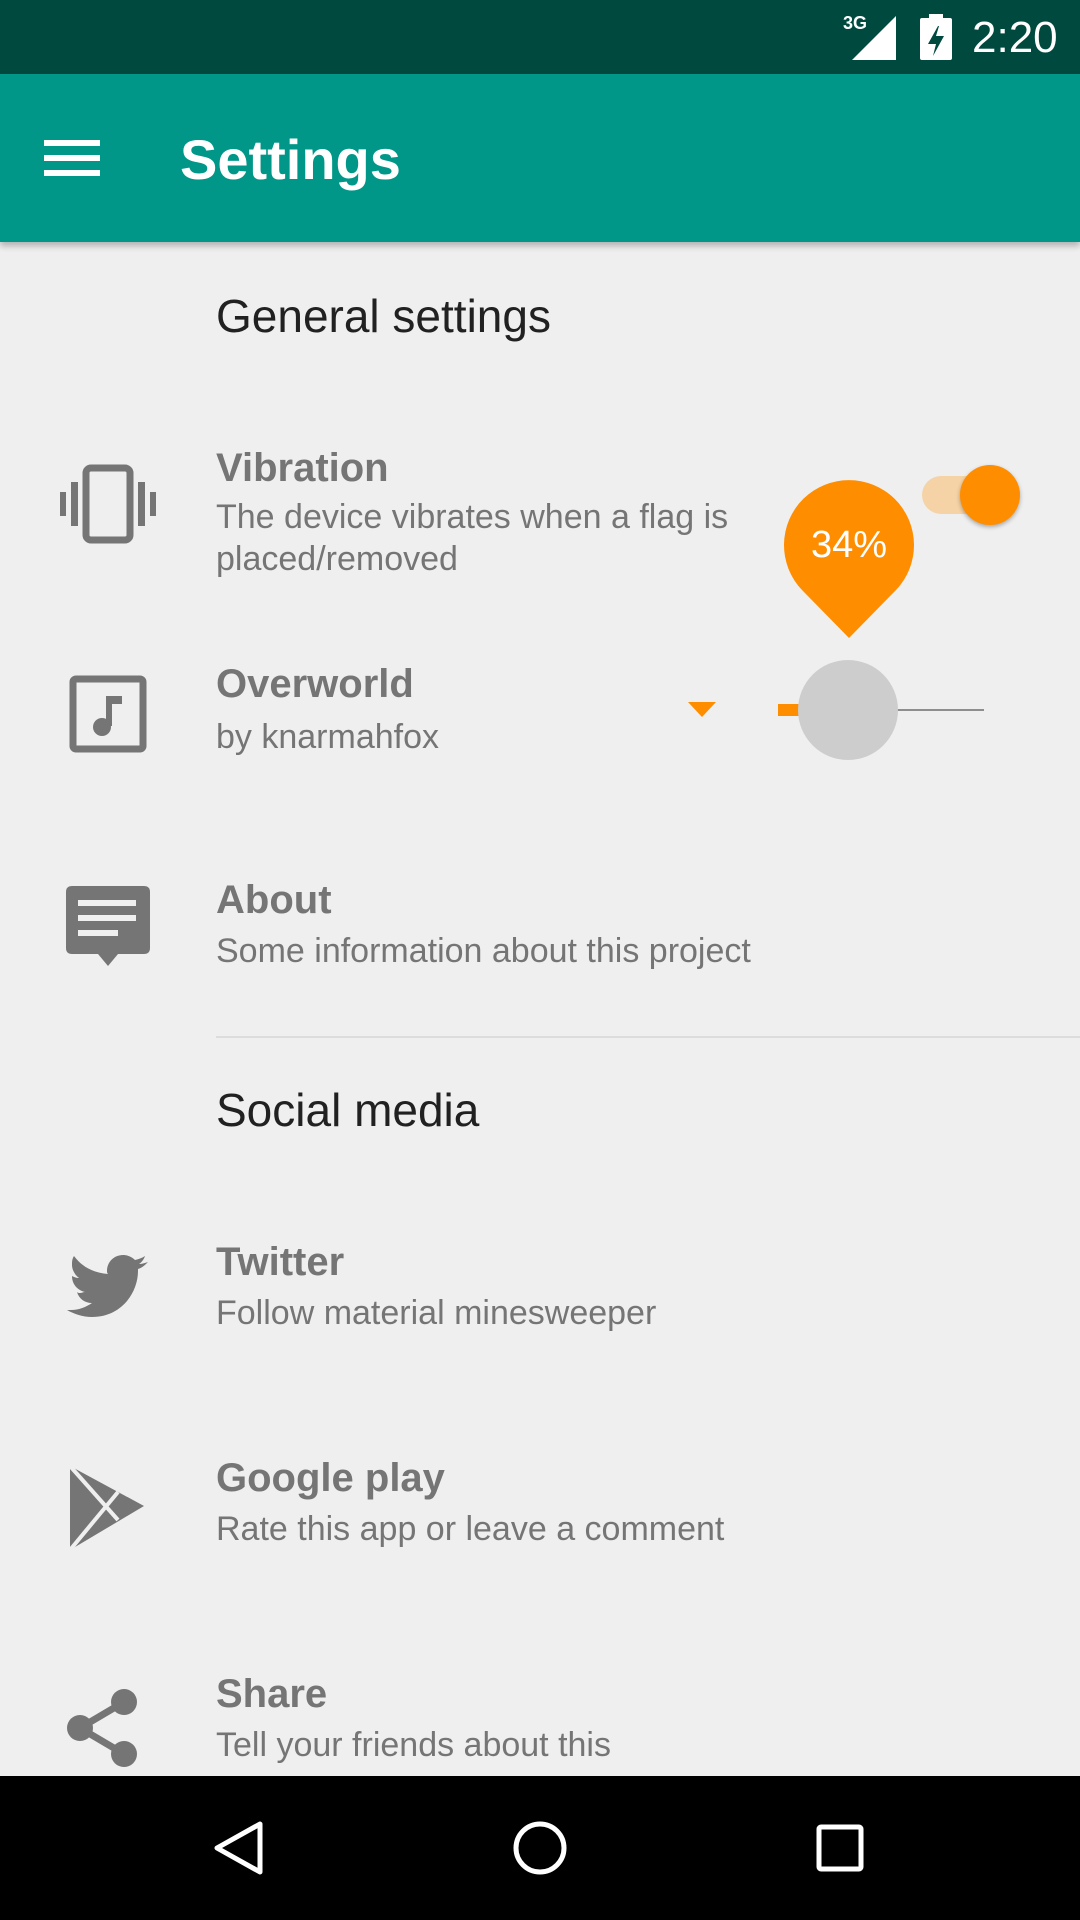  I want to click on setting-title: Vibration, so click(302, 468).